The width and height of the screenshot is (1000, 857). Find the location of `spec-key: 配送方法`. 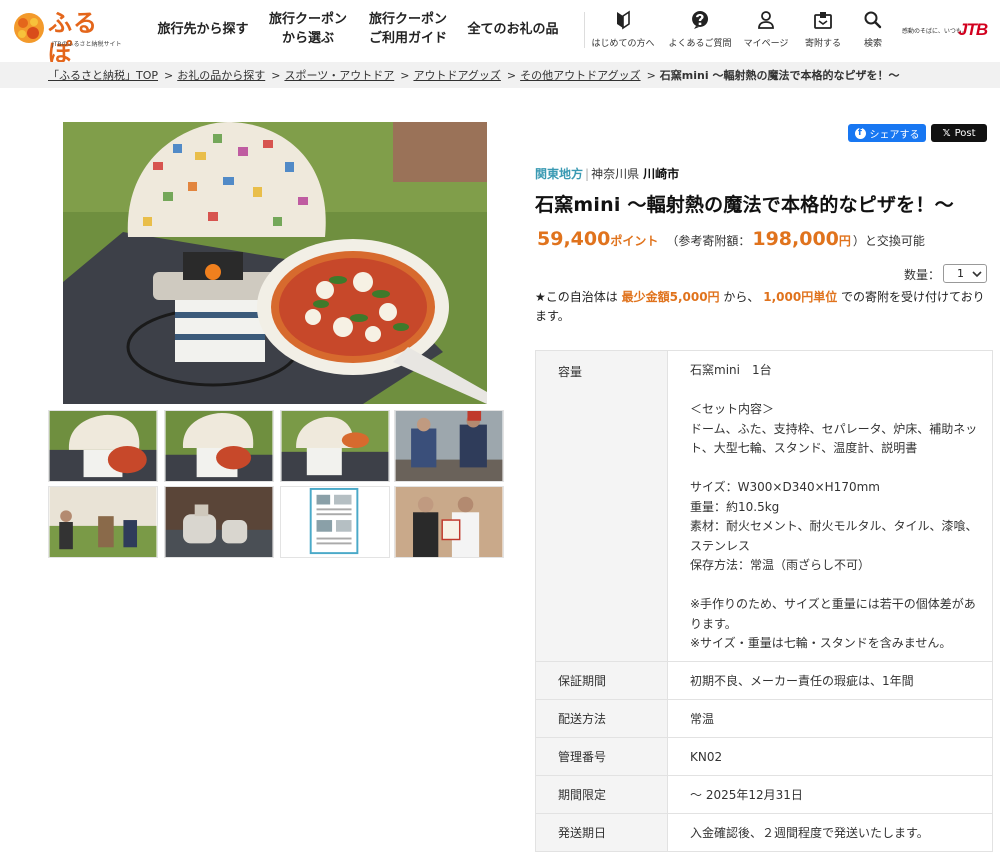

spec-key: 配送方法 is located at coordinates (602, 718).